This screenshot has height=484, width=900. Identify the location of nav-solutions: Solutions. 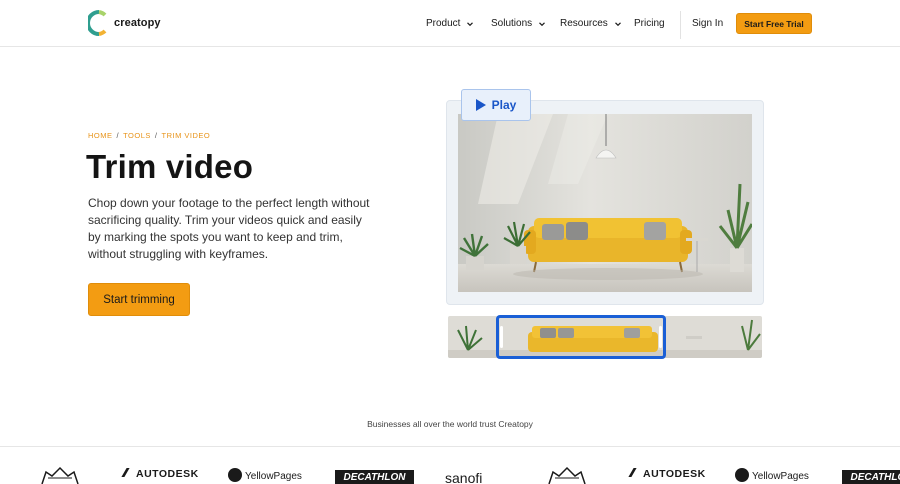
(518, 23).